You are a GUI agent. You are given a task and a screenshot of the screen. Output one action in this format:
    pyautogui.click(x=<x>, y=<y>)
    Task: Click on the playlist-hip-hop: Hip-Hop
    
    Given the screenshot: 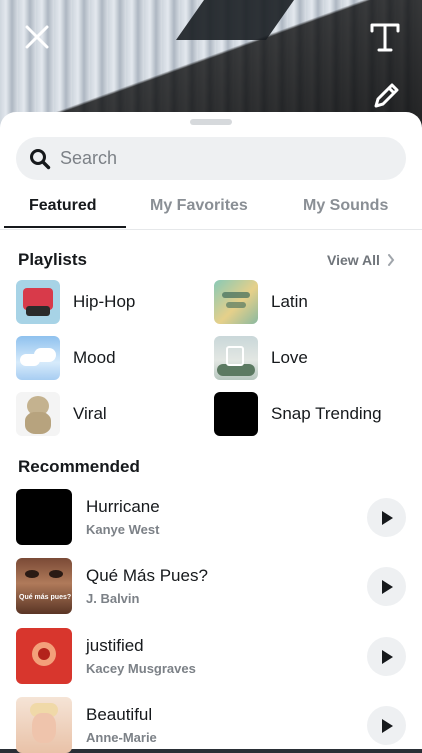 What is the action you would take?
    pyautogui.click(x=75, y=302)
    